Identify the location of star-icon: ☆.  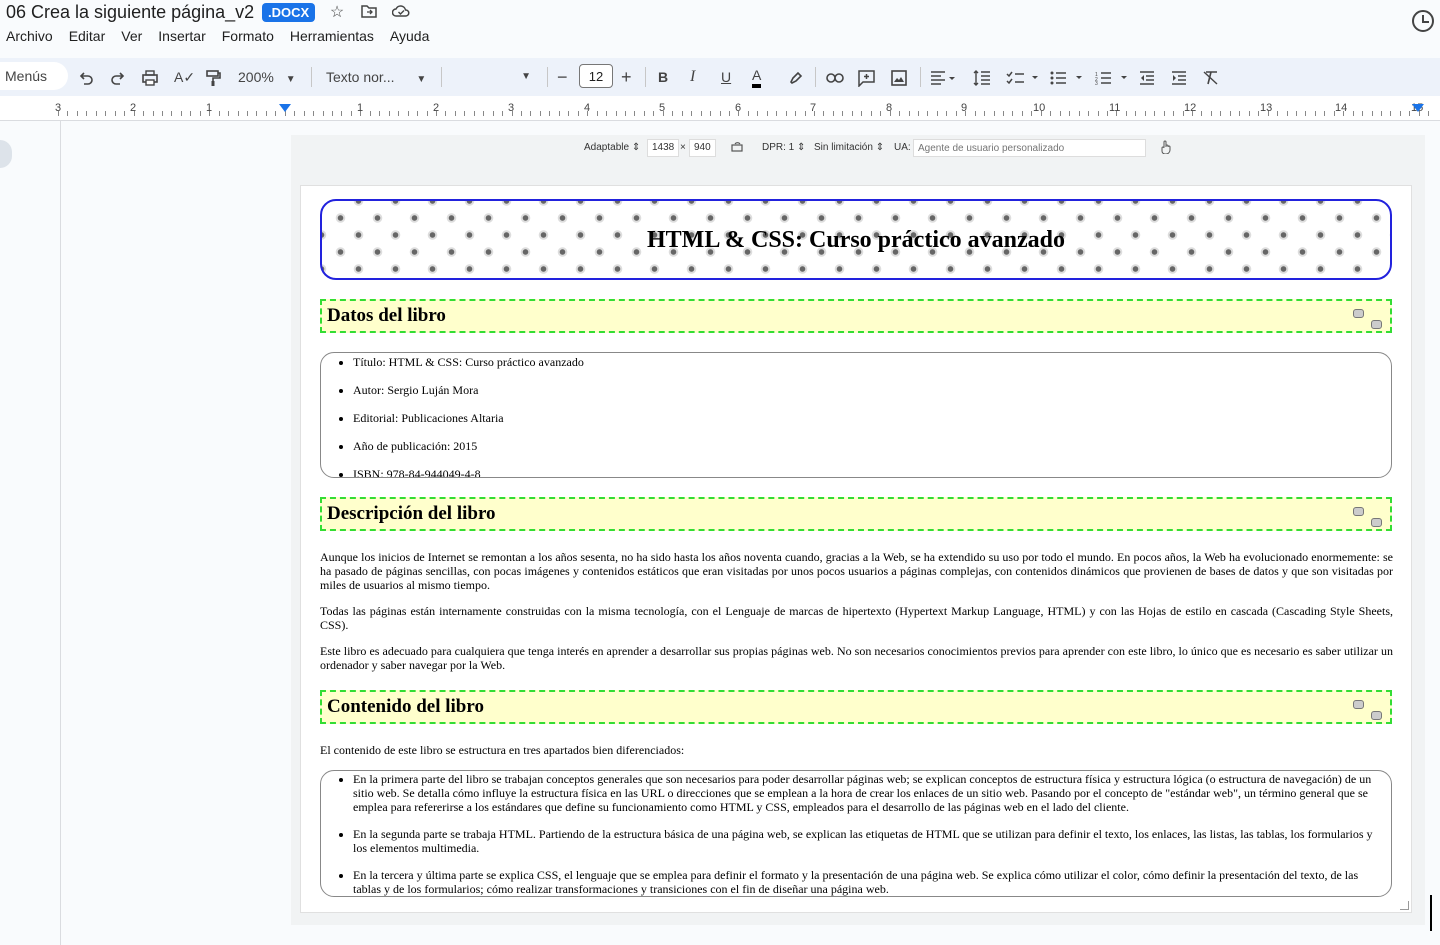
(337, 13).